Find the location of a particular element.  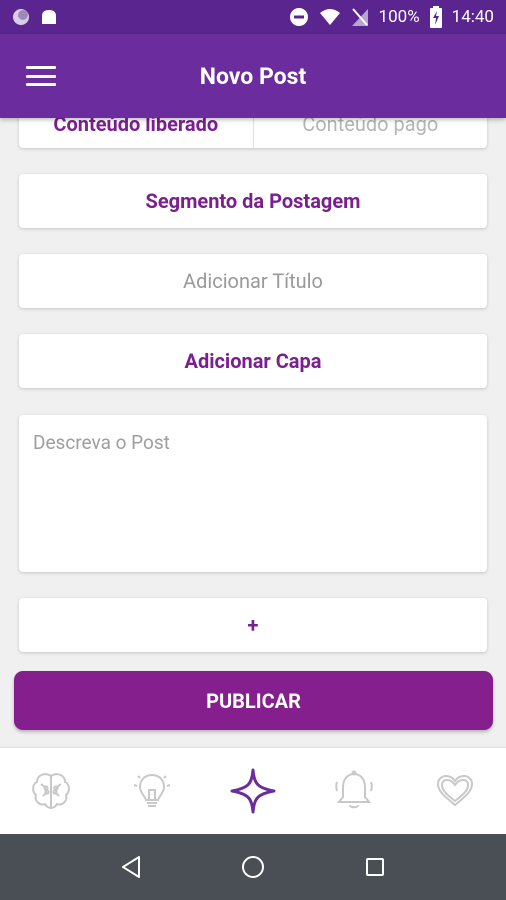

home-icon is located at coordinates (253, 867).